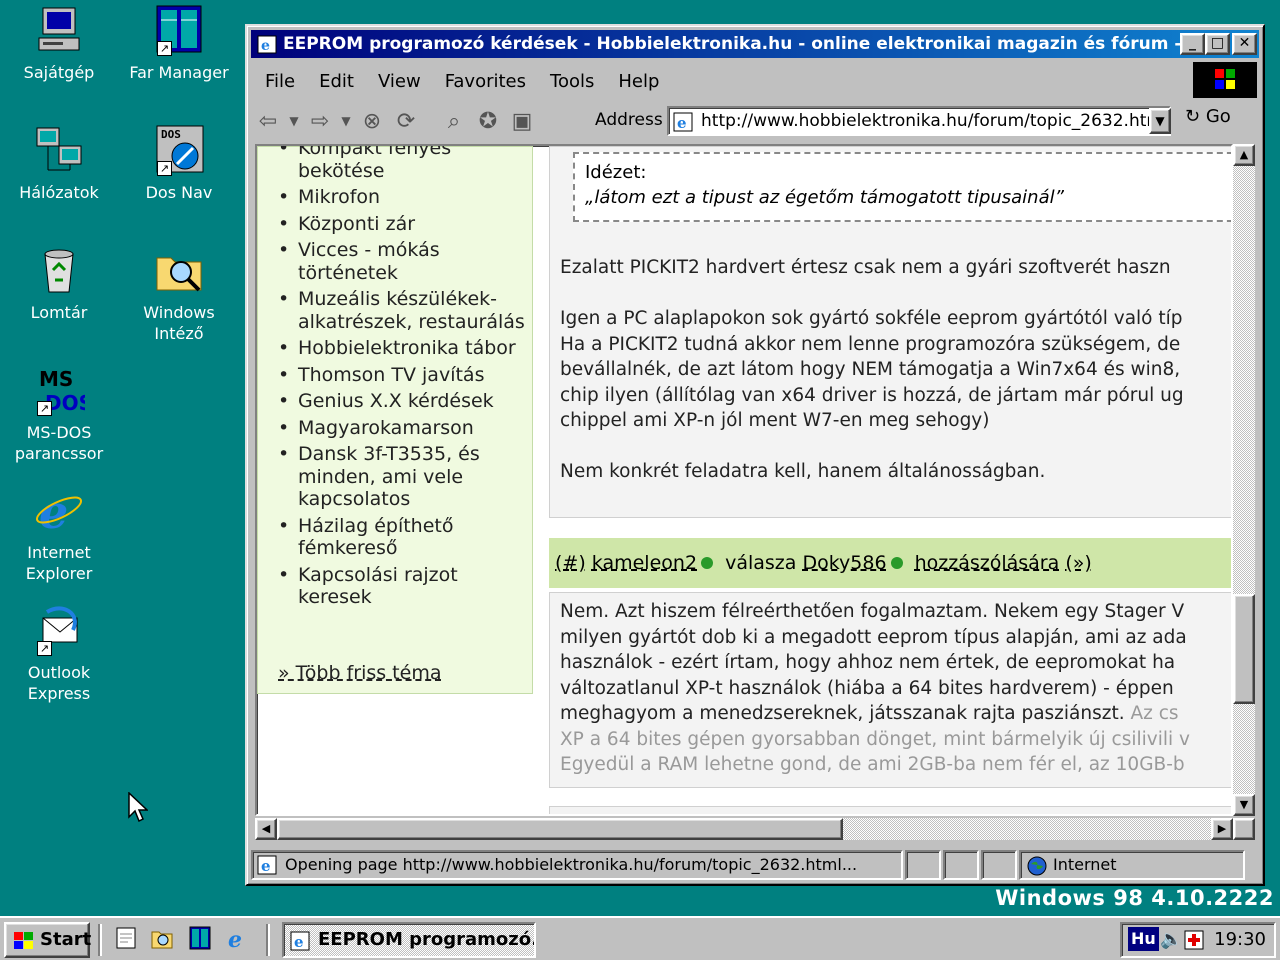 The width and height of the screenshot is (1280, 960). I want to click on refresh-button: ⟳, so click(406, 121).